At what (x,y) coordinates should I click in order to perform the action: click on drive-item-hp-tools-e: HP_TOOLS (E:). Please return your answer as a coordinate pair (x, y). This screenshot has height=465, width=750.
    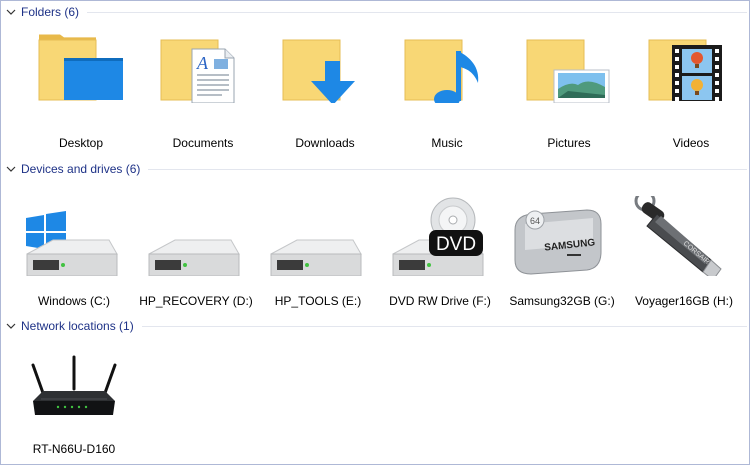
    Looking at the image, I should click on (318, 256).